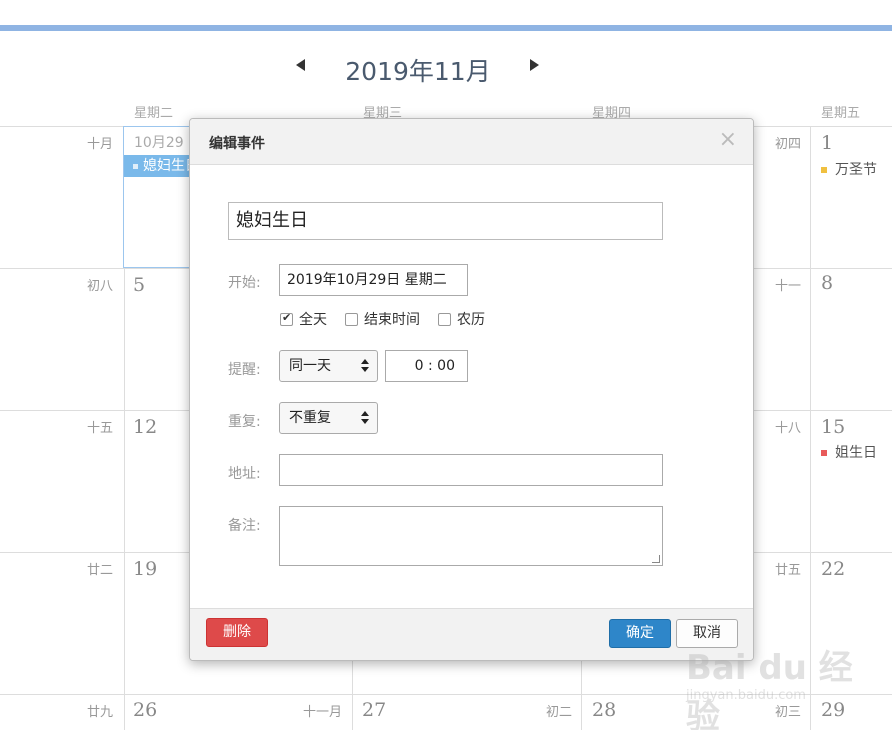  What do you see at coordinates (244, 283) in the screenshot?
I see `start-label: 开始:` at bounding box center [244, 283].